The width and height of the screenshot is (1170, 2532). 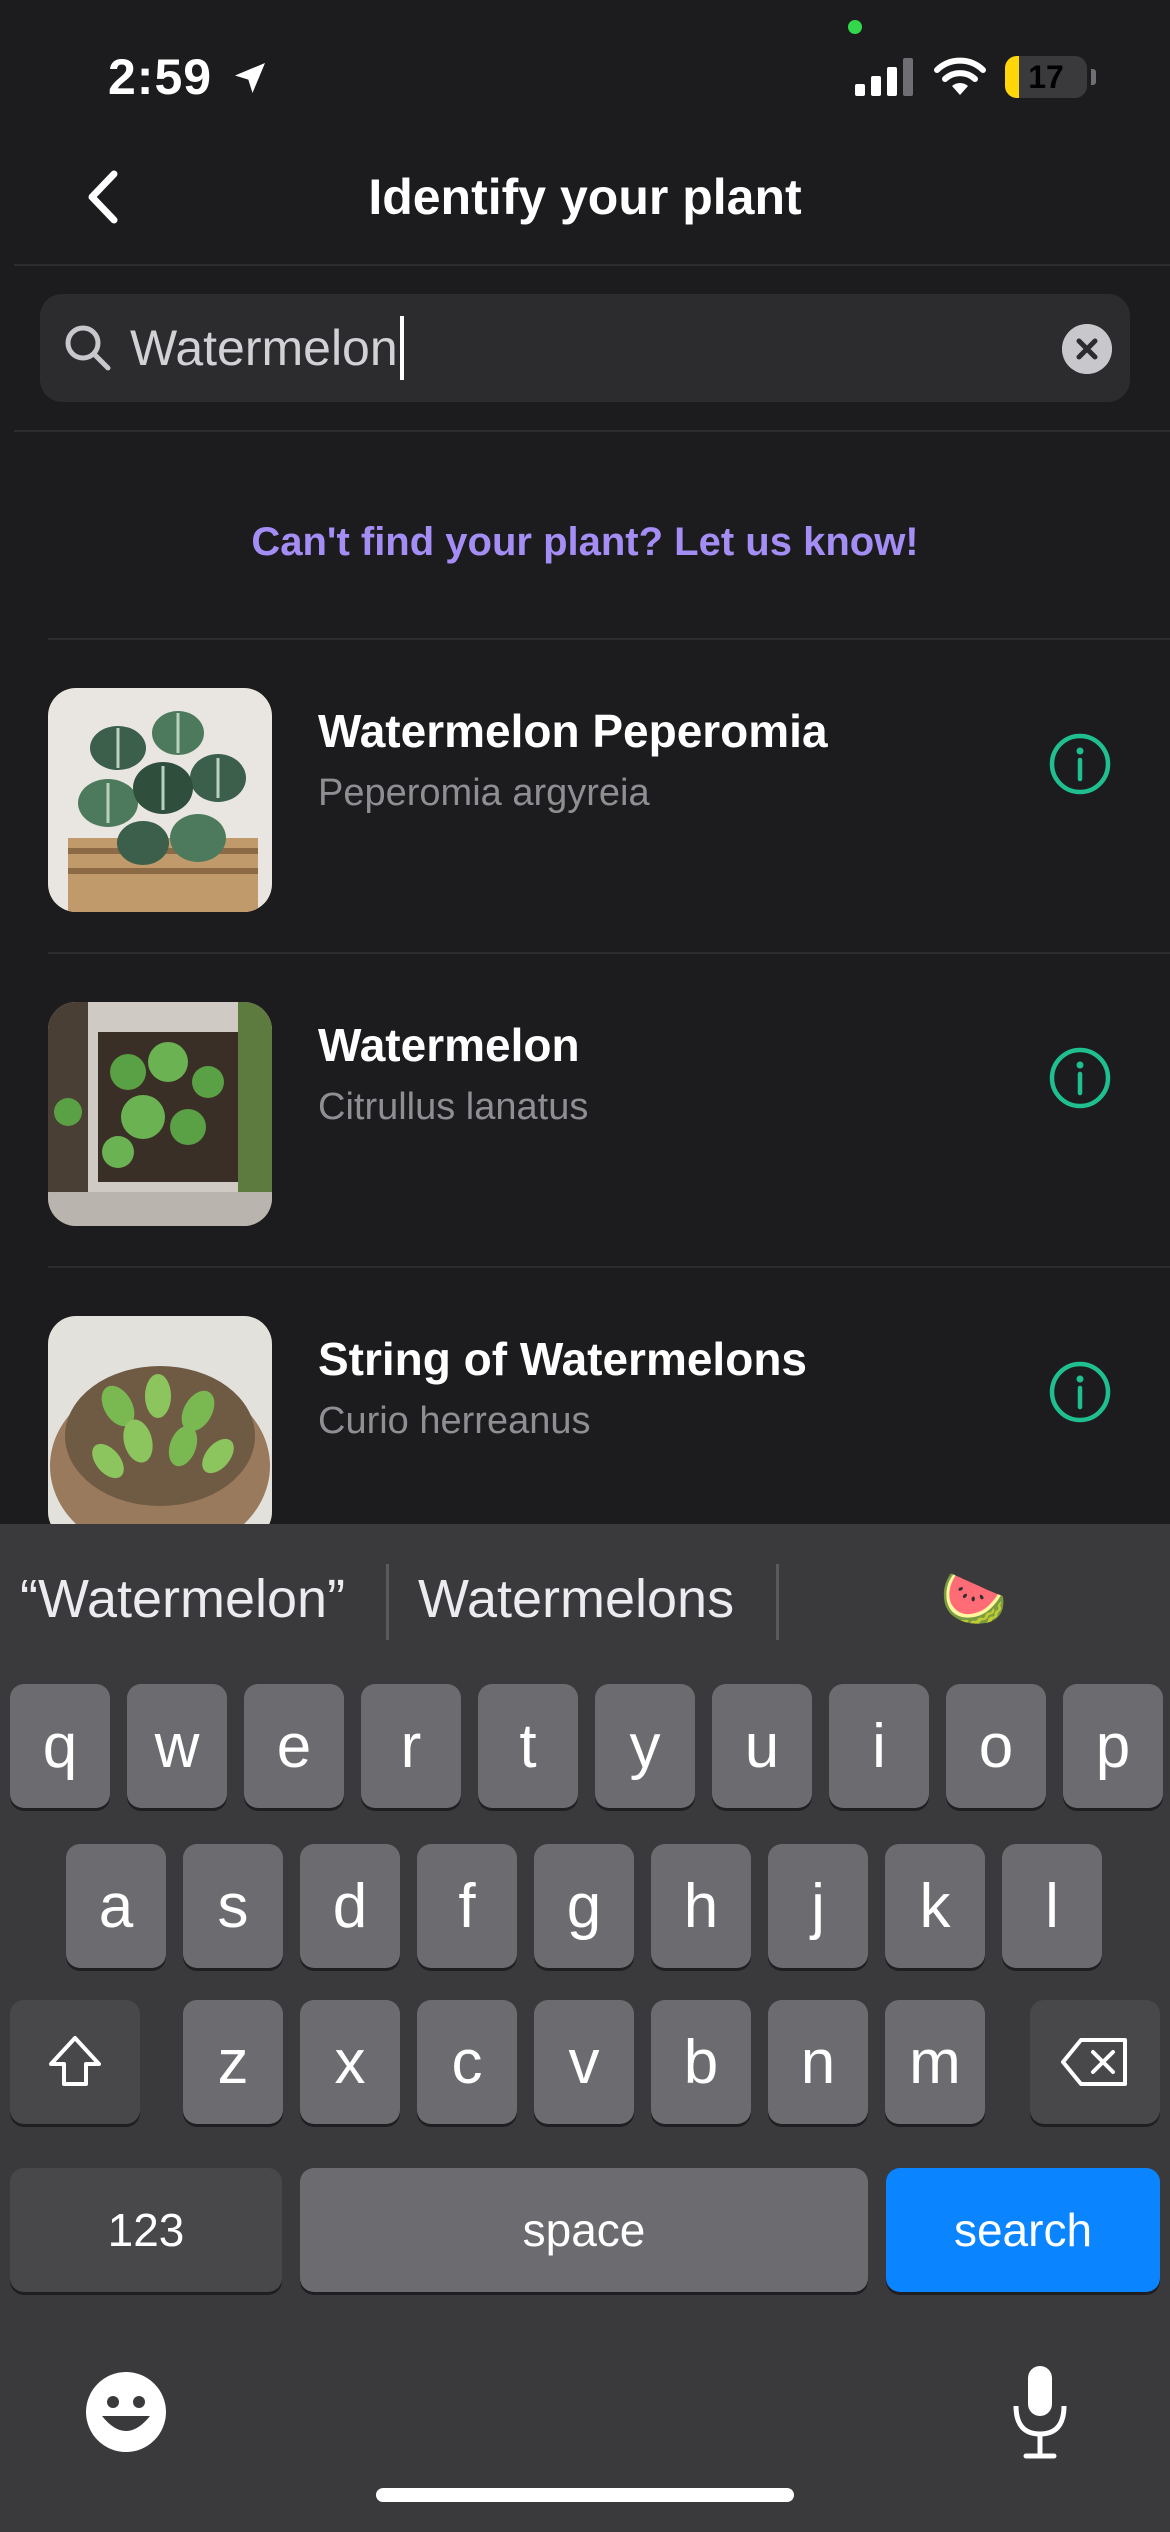 What do you see at coordinates (701, 2062) in the screenshot?
I see `key-b: b` at bounding box center [701, 2062].